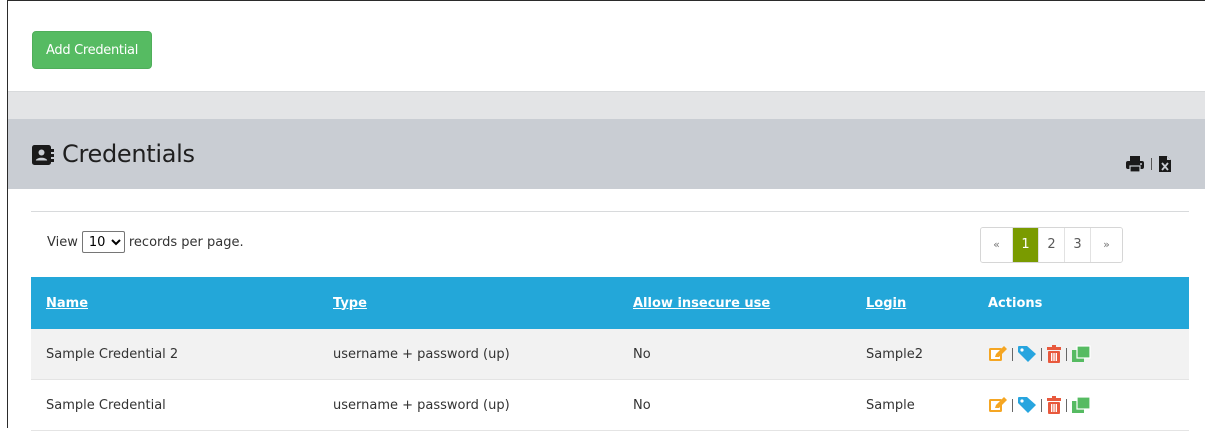 This screenshot has height=431, width=1205. I want to click on cell-name: Sample Credential 2, so click(174, 354).